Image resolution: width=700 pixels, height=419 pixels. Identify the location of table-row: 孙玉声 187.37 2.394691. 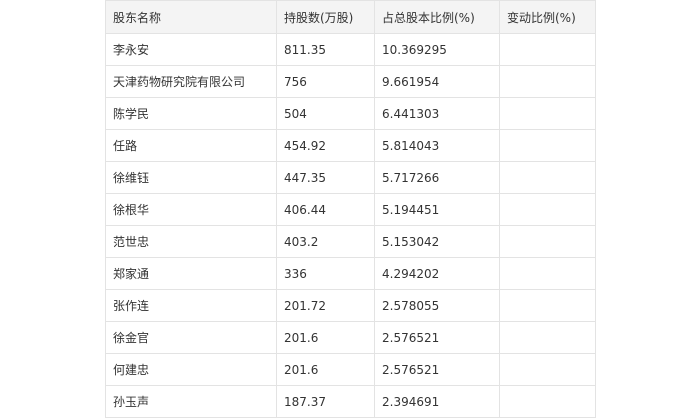
(350, 401).